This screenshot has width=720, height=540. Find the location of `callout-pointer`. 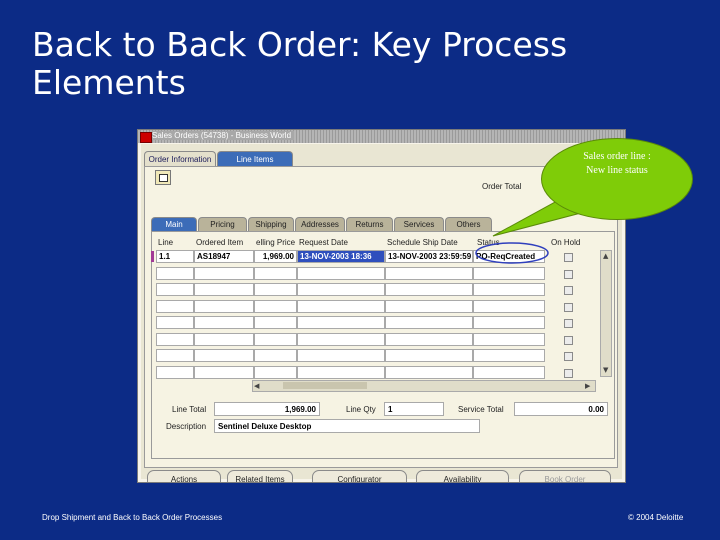

callout-pointer is located at coordinates (538, 229).